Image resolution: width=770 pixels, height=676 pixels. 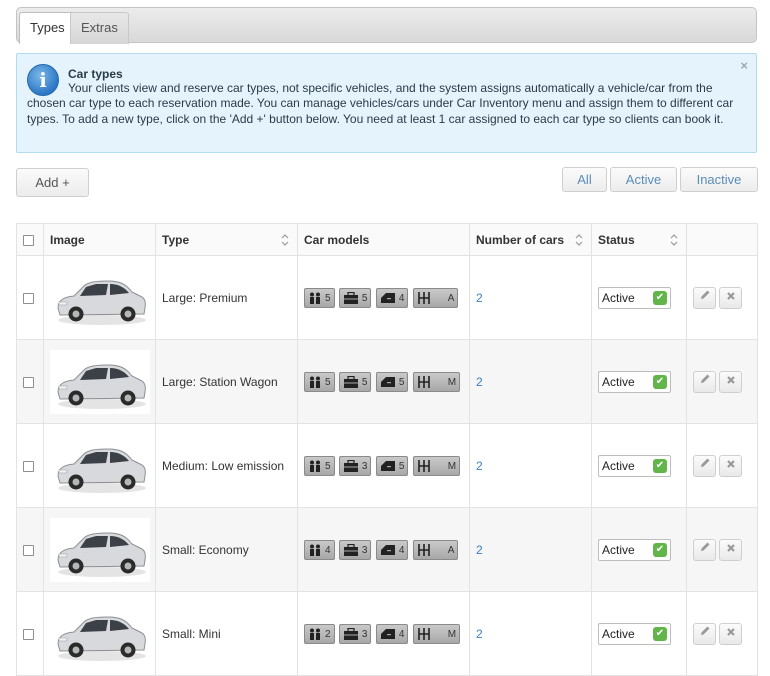 What do you see at coordinates (99, 28) in the screenshot?
I see `tab-extras: Extras` at bounding box center [99, 28].